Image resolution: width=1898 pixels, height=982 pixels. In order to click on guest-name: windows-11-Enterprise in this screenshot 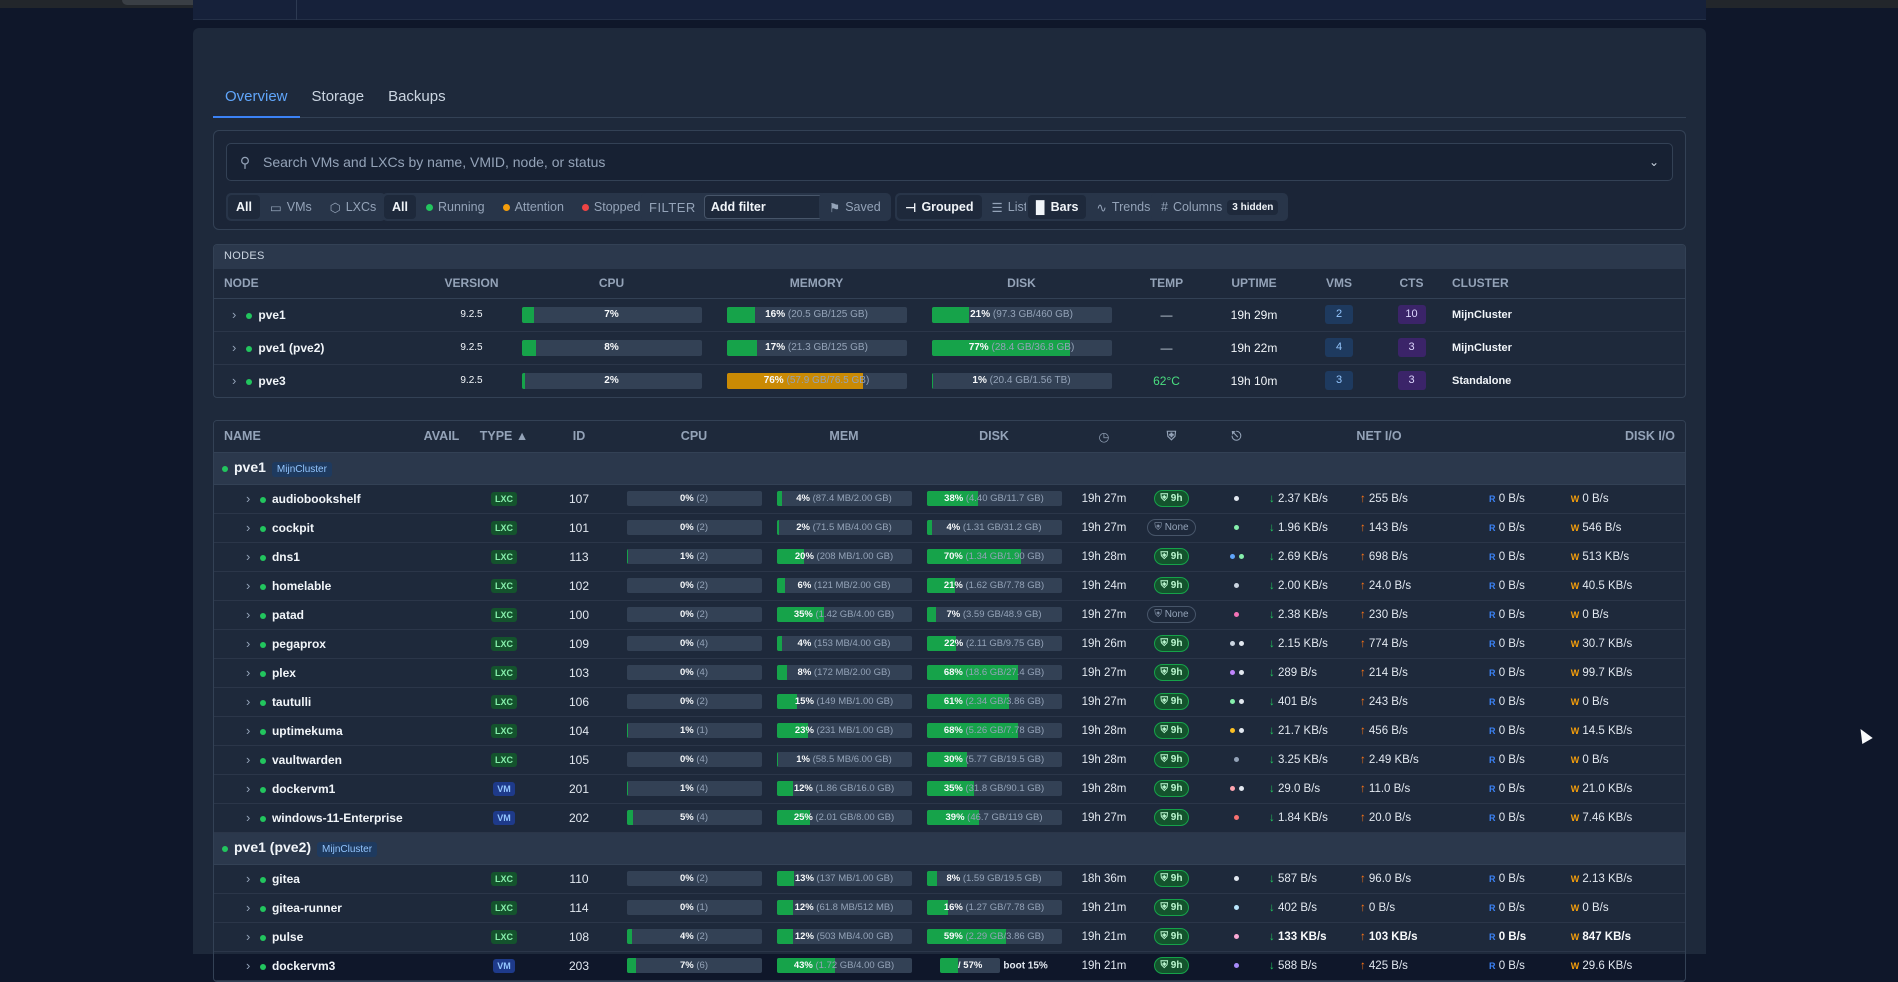, I will do `click(337, 818)`.